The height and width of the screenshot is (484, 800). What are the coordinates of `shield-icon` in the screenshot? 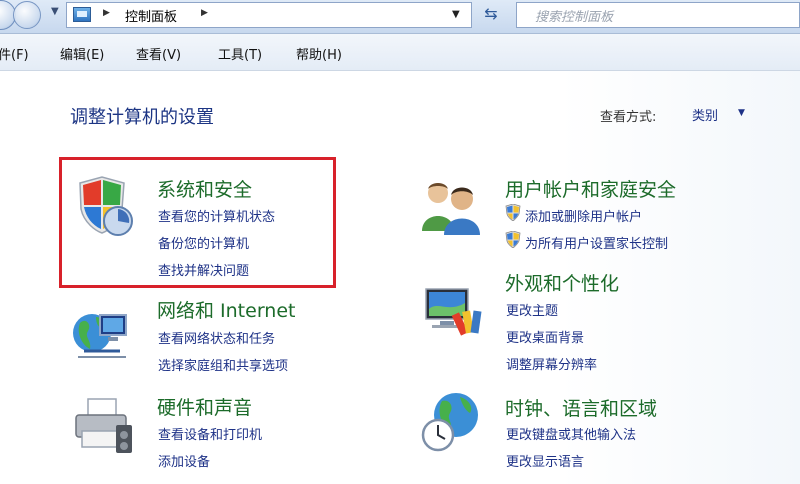 It's located at (103, 206).